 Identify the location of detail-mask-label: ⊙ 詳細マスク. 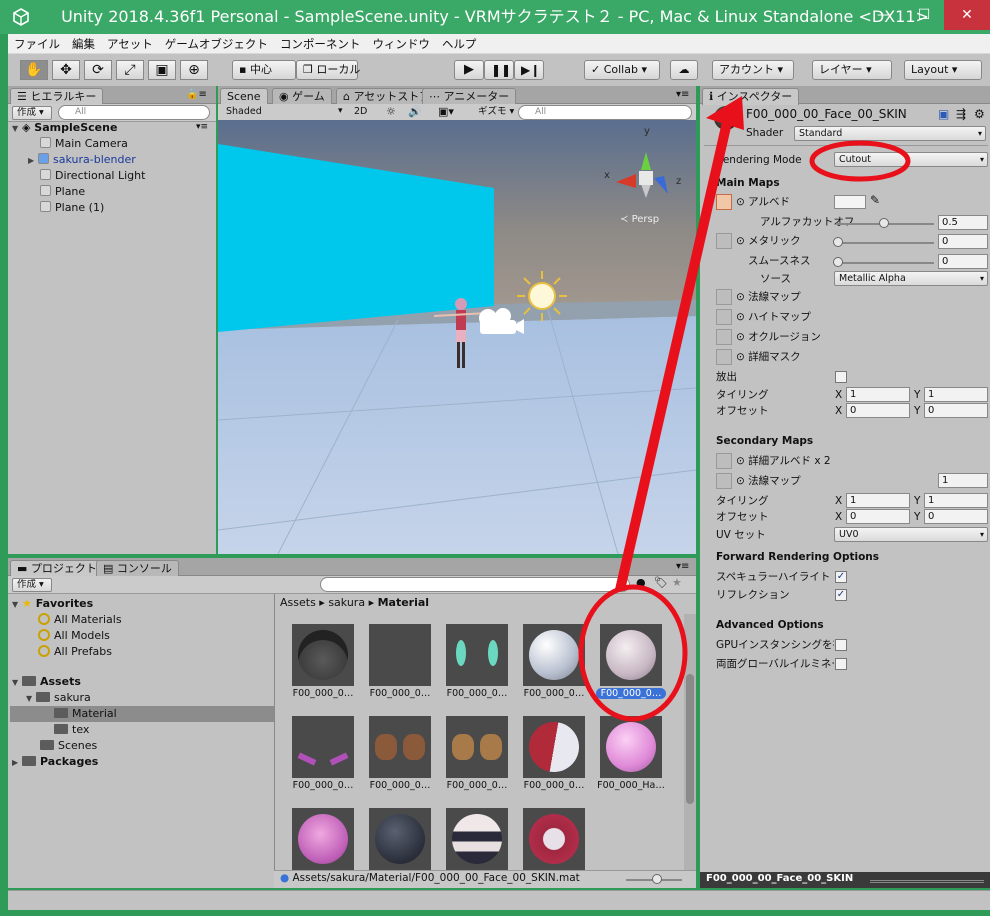
(768, 357).